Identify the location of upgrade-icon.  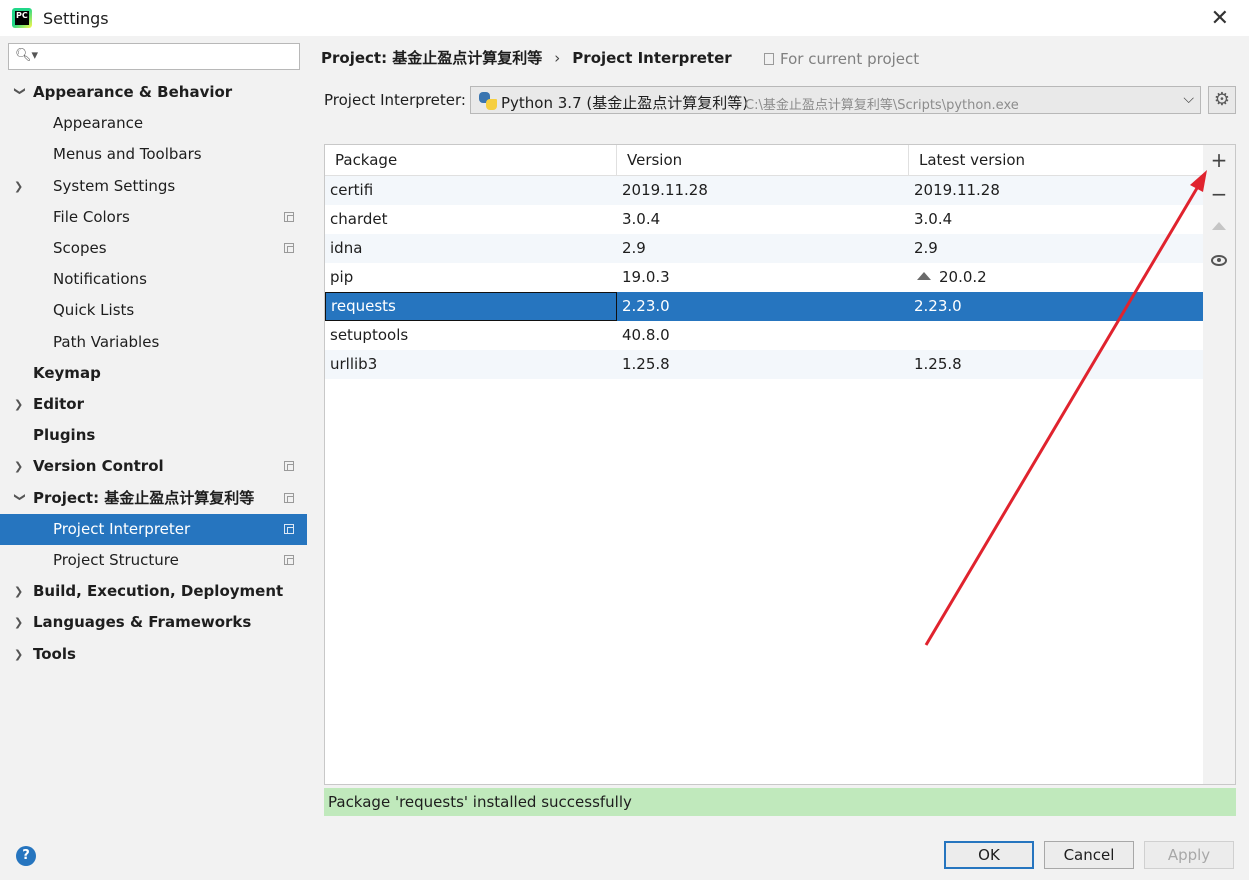
(1219, 226).